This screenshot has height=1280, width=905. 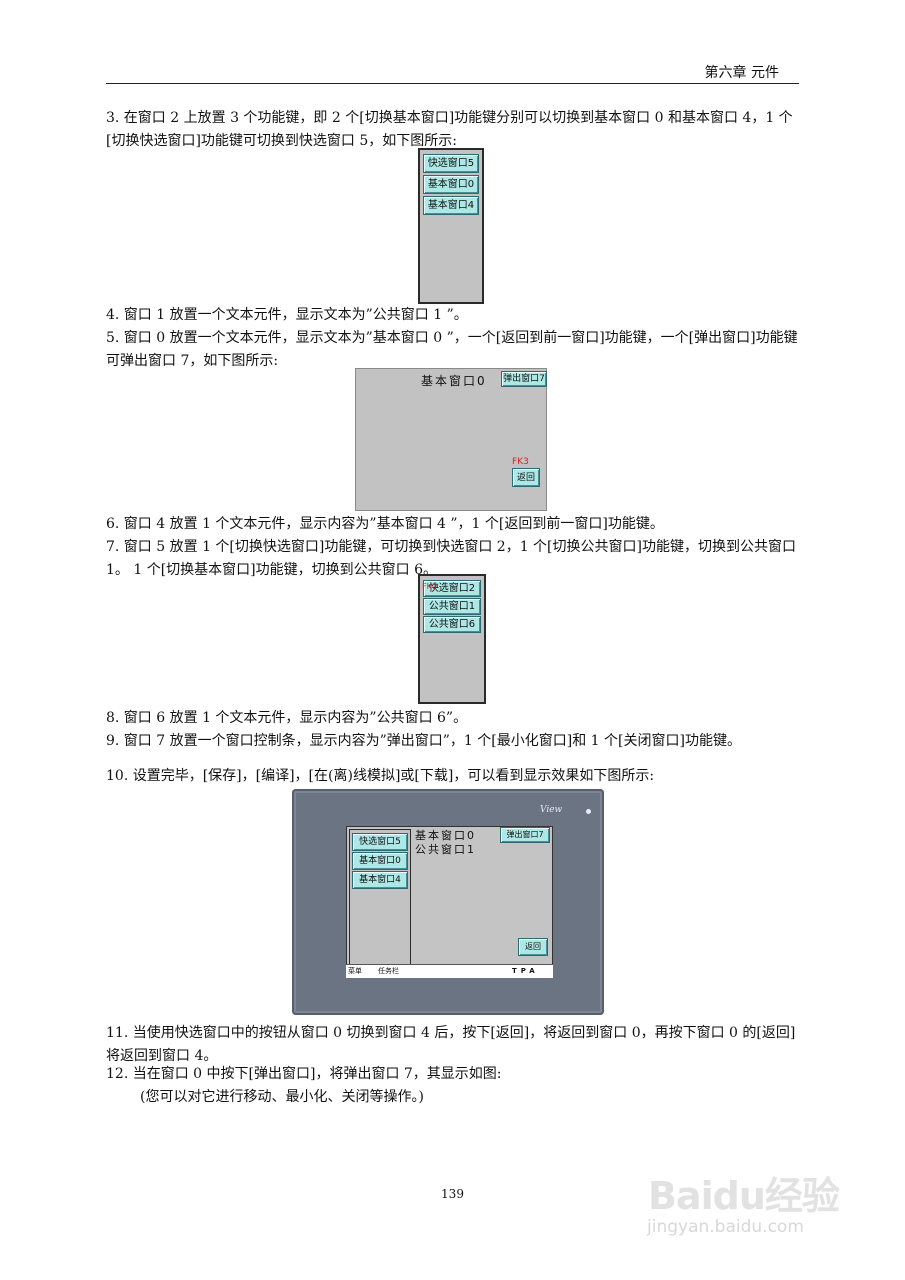 What do you see at coordinates (451, 439) in the screenshot?
I see `figure-base-window-0: 基本窗口0 弹出窗口7 FK3 返回` at bounding box center [451, 439].